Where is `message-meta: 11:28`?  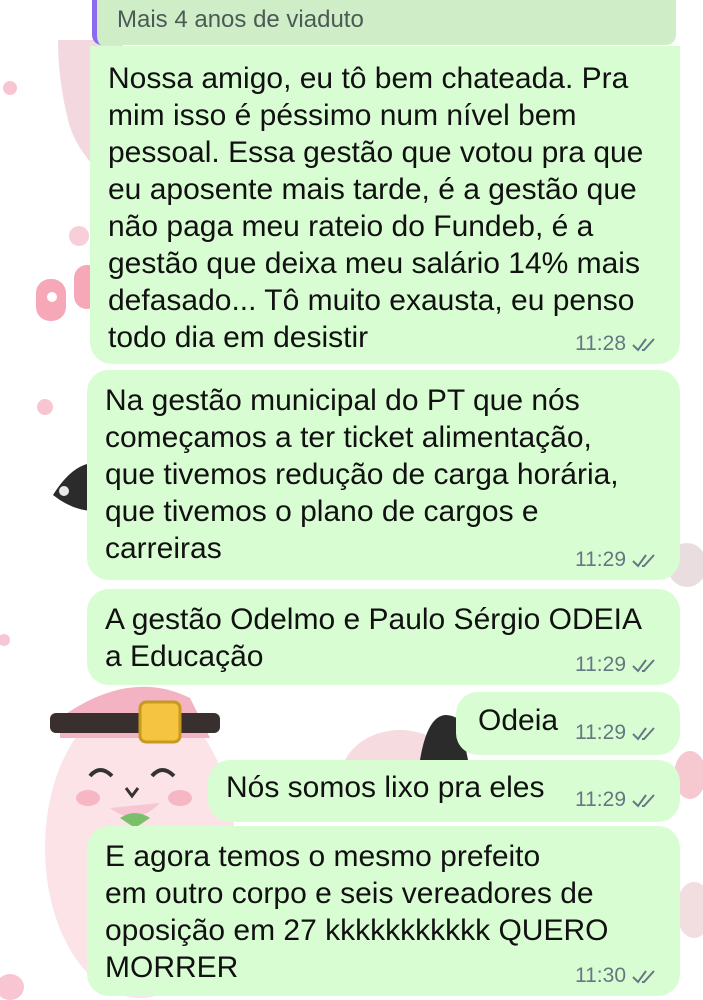 message-meta: 11:28 is located at coordinates (617, 344).